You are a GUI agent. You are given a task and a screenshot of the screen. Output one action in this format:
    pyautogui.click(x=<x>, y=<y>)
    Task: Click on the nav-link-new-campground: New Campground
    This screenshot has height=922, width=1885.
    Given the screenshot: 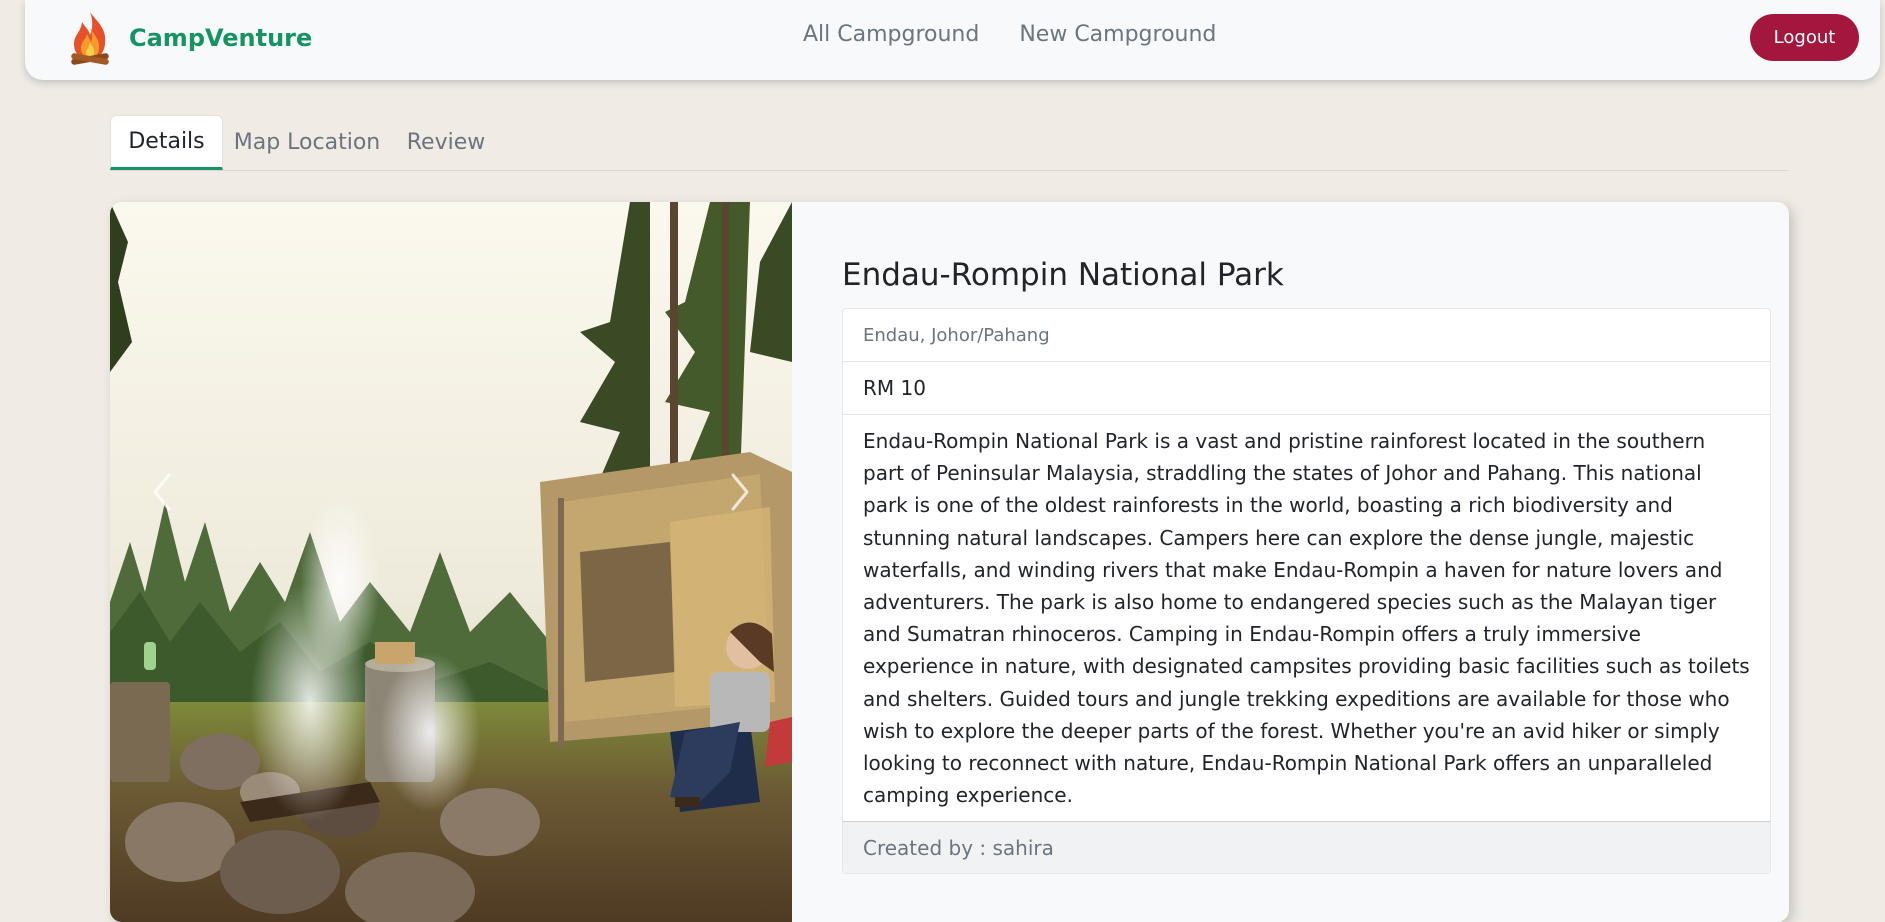 What is the action you would take?
    pyautogui.click(x=1117, y=34)
    